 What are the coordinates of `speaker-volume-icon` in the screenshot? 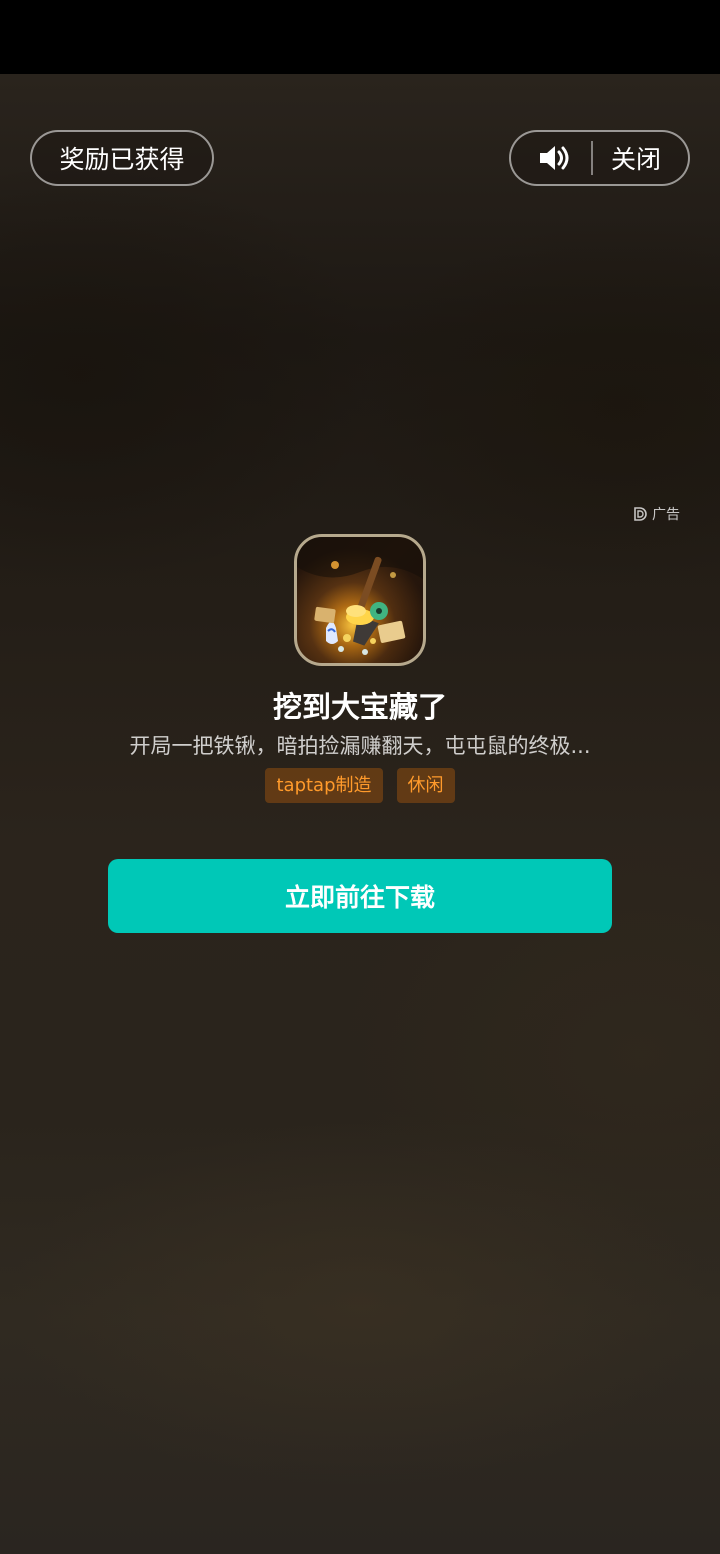 It's located at (554, 158).